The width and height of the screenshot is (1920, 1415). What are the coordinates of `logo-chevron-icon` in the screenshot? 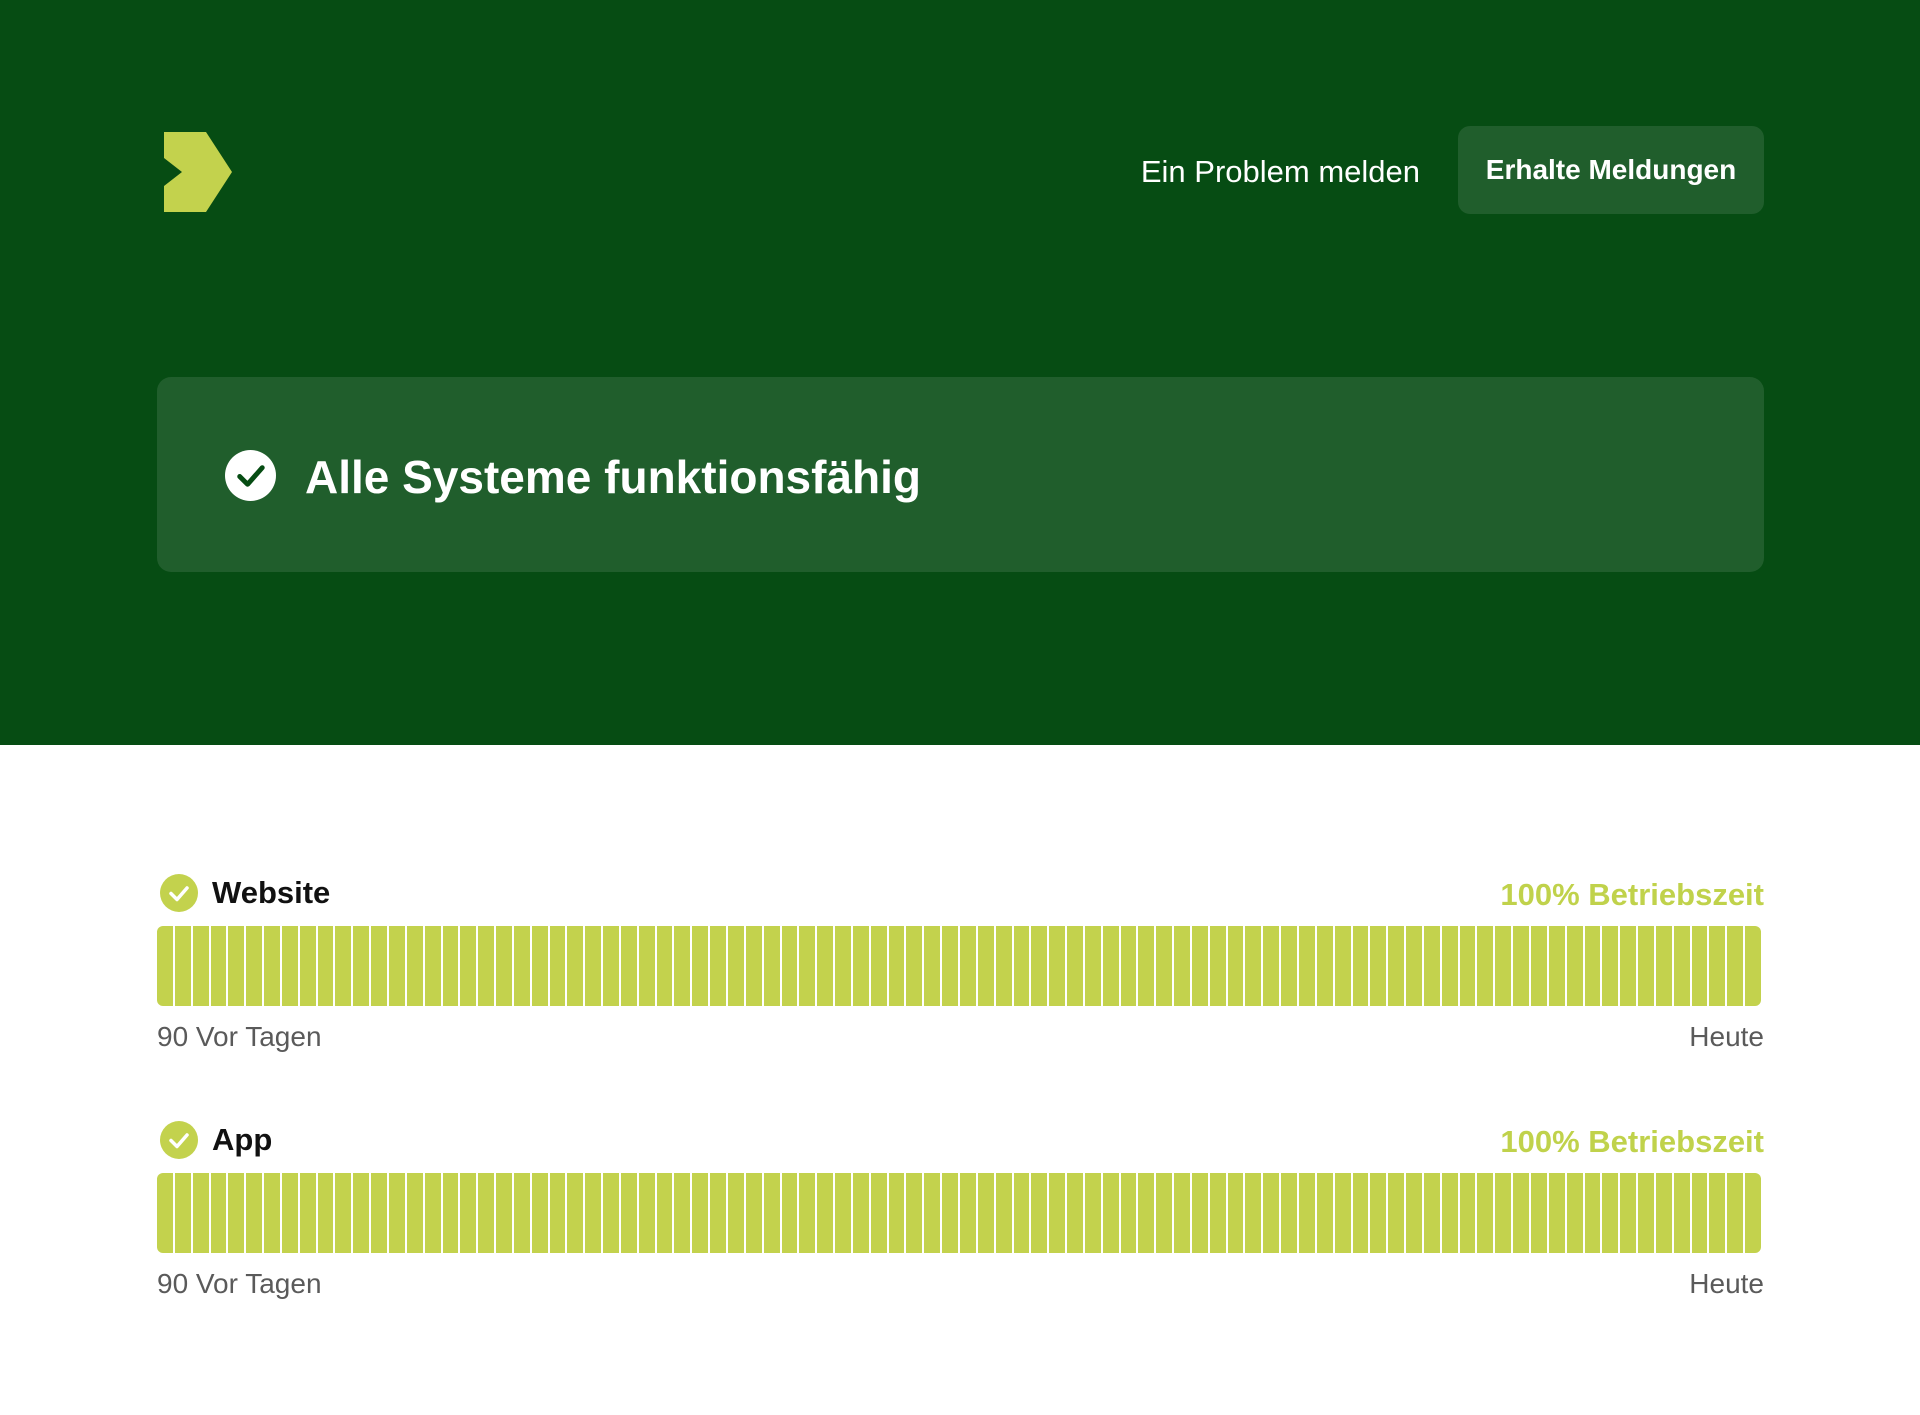 It's located at (198, 172).